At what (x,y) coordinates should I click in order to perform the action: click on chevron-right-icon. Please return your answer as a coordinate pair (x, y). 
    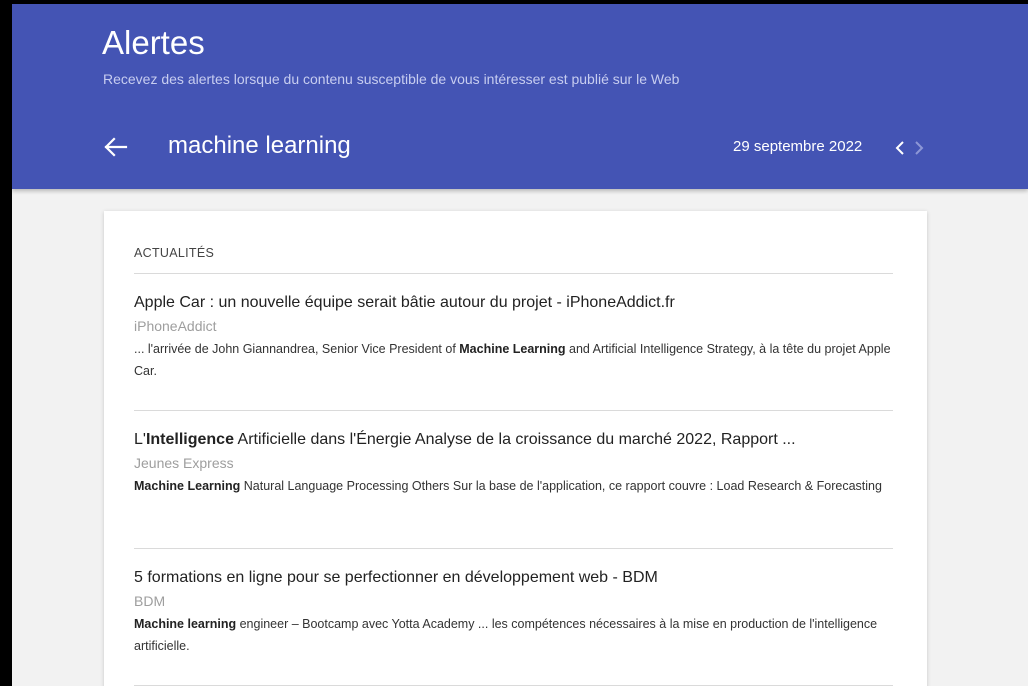
    Looking at the image, I should click on (919, 148).